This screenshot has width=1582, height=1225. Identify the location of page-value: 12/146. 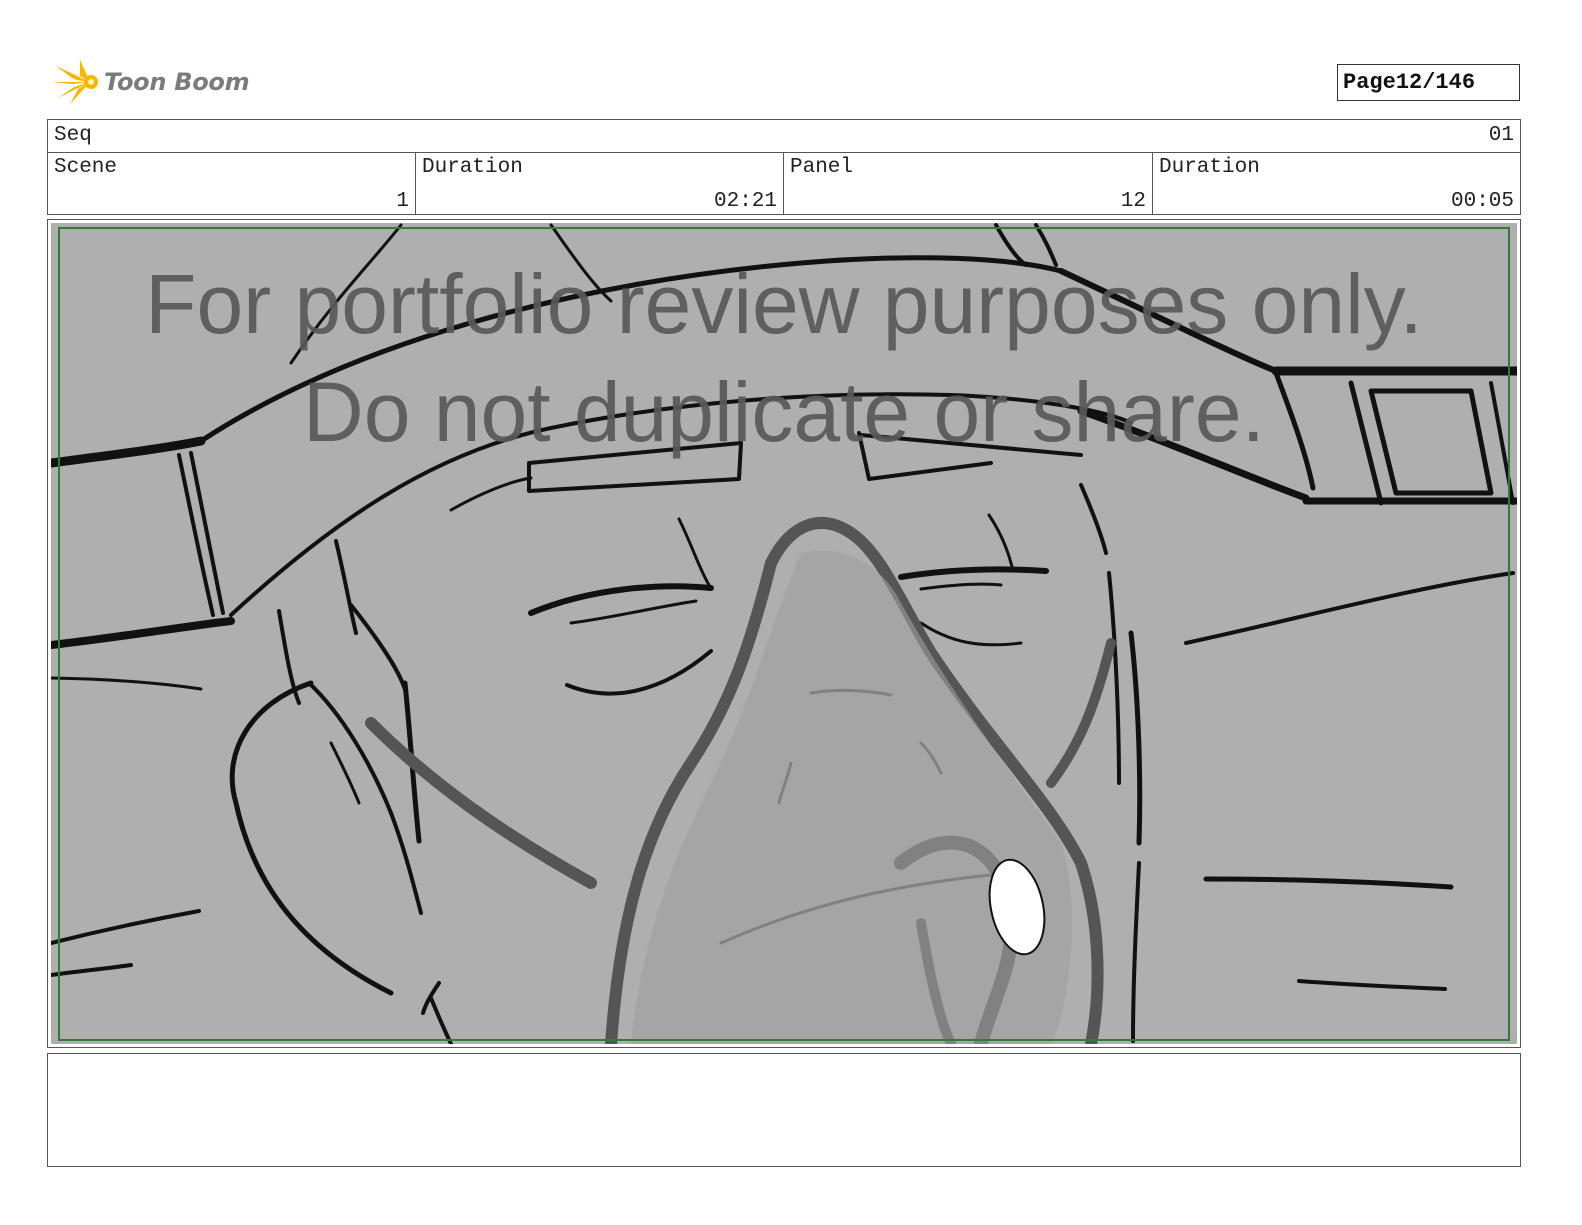
(1435, 82).